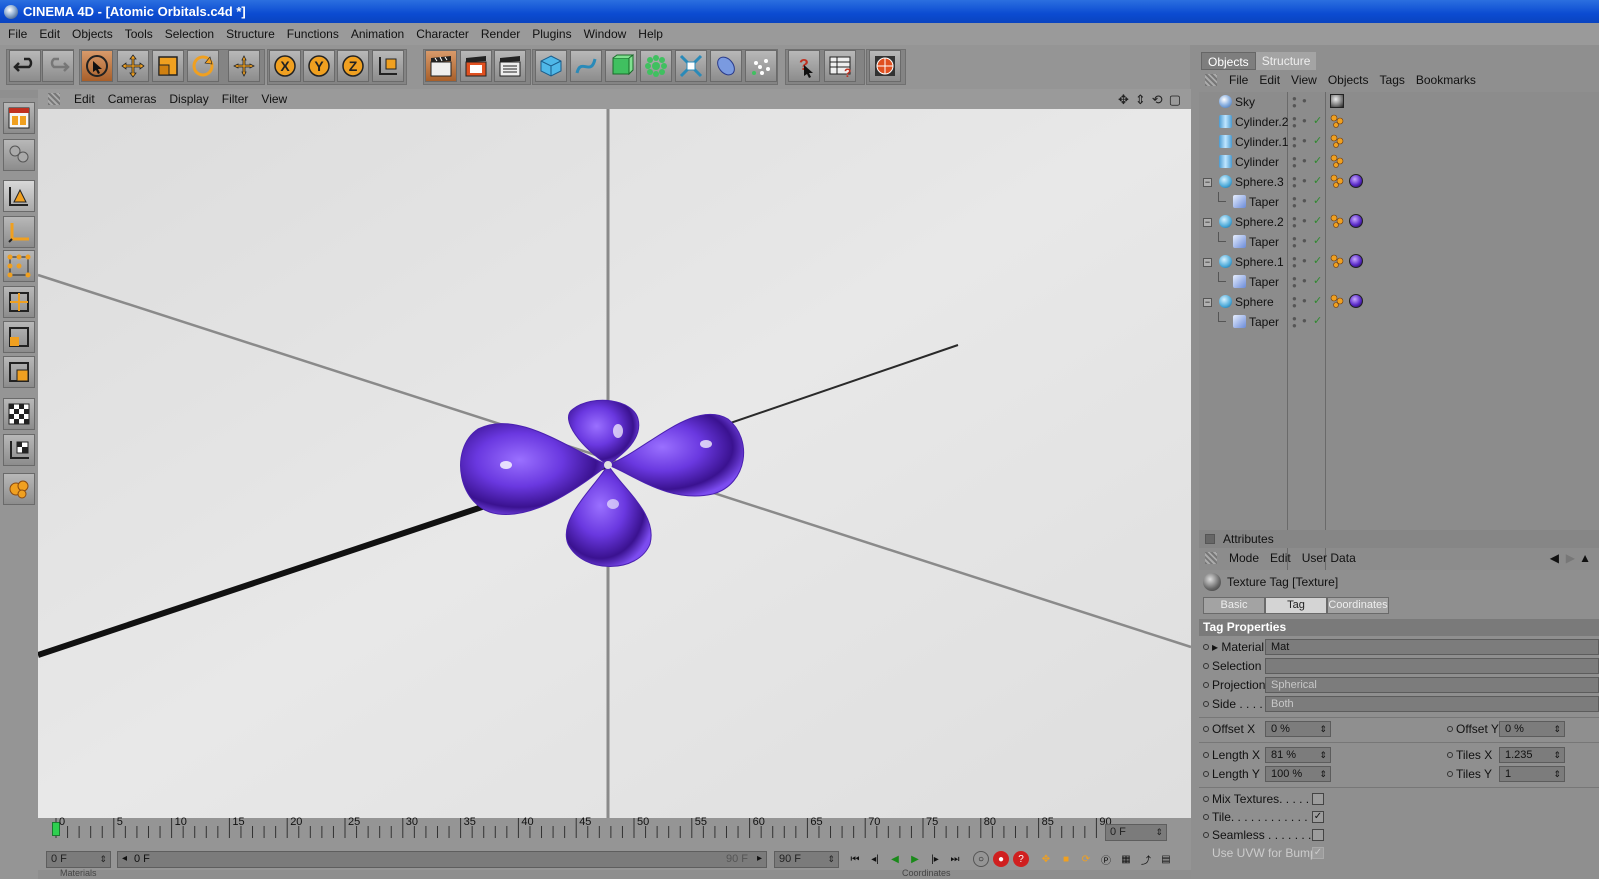  I want to click on object-name: Taper, so click(1264, 202).